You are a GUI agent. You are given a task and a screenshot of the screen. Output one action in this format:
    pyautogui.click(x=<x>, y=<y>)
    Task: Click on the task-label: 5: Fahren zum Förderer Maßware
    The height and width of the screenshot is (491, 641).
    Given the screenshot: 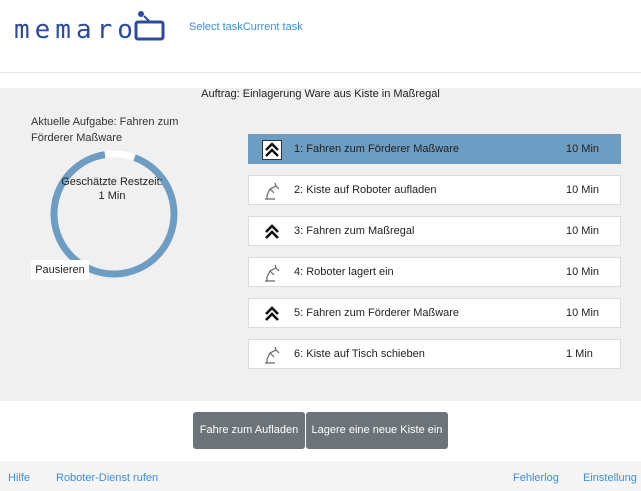 What is the action you would take?
    pyautogui.click(x=377, y=313)
    